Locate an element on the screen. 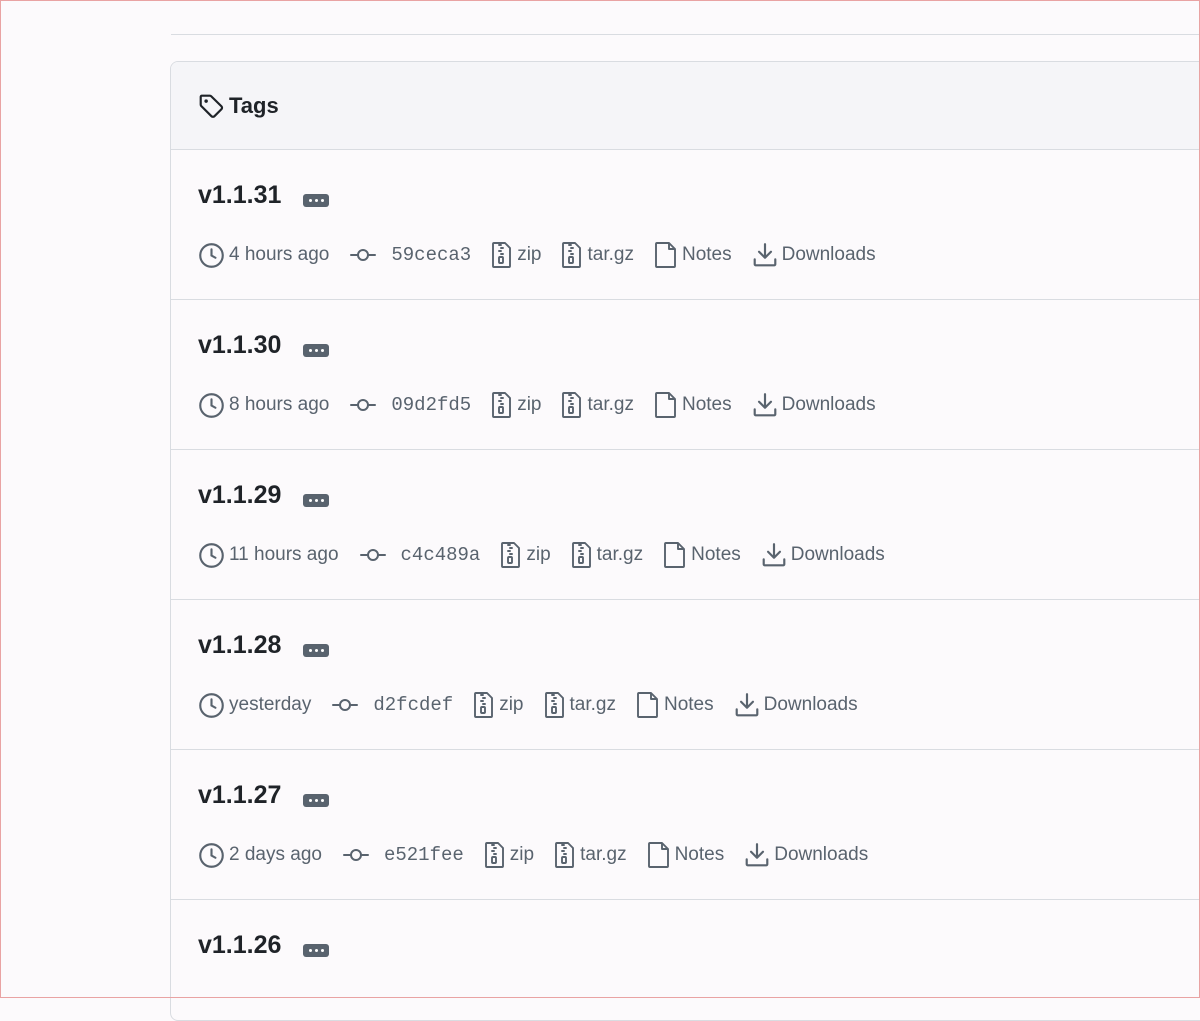 The height and width of the screenshot is (1021, 1200). tag-icon is located at coordinates (211, 106).